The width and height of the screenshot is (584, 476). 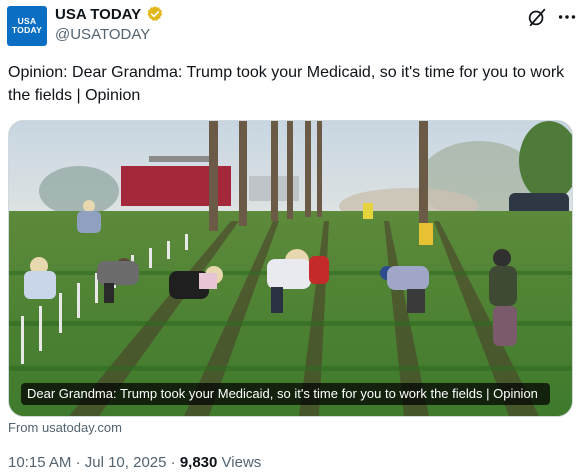 I want to click on tweet-time: 10:15 AM, so click(x=39, y=462).